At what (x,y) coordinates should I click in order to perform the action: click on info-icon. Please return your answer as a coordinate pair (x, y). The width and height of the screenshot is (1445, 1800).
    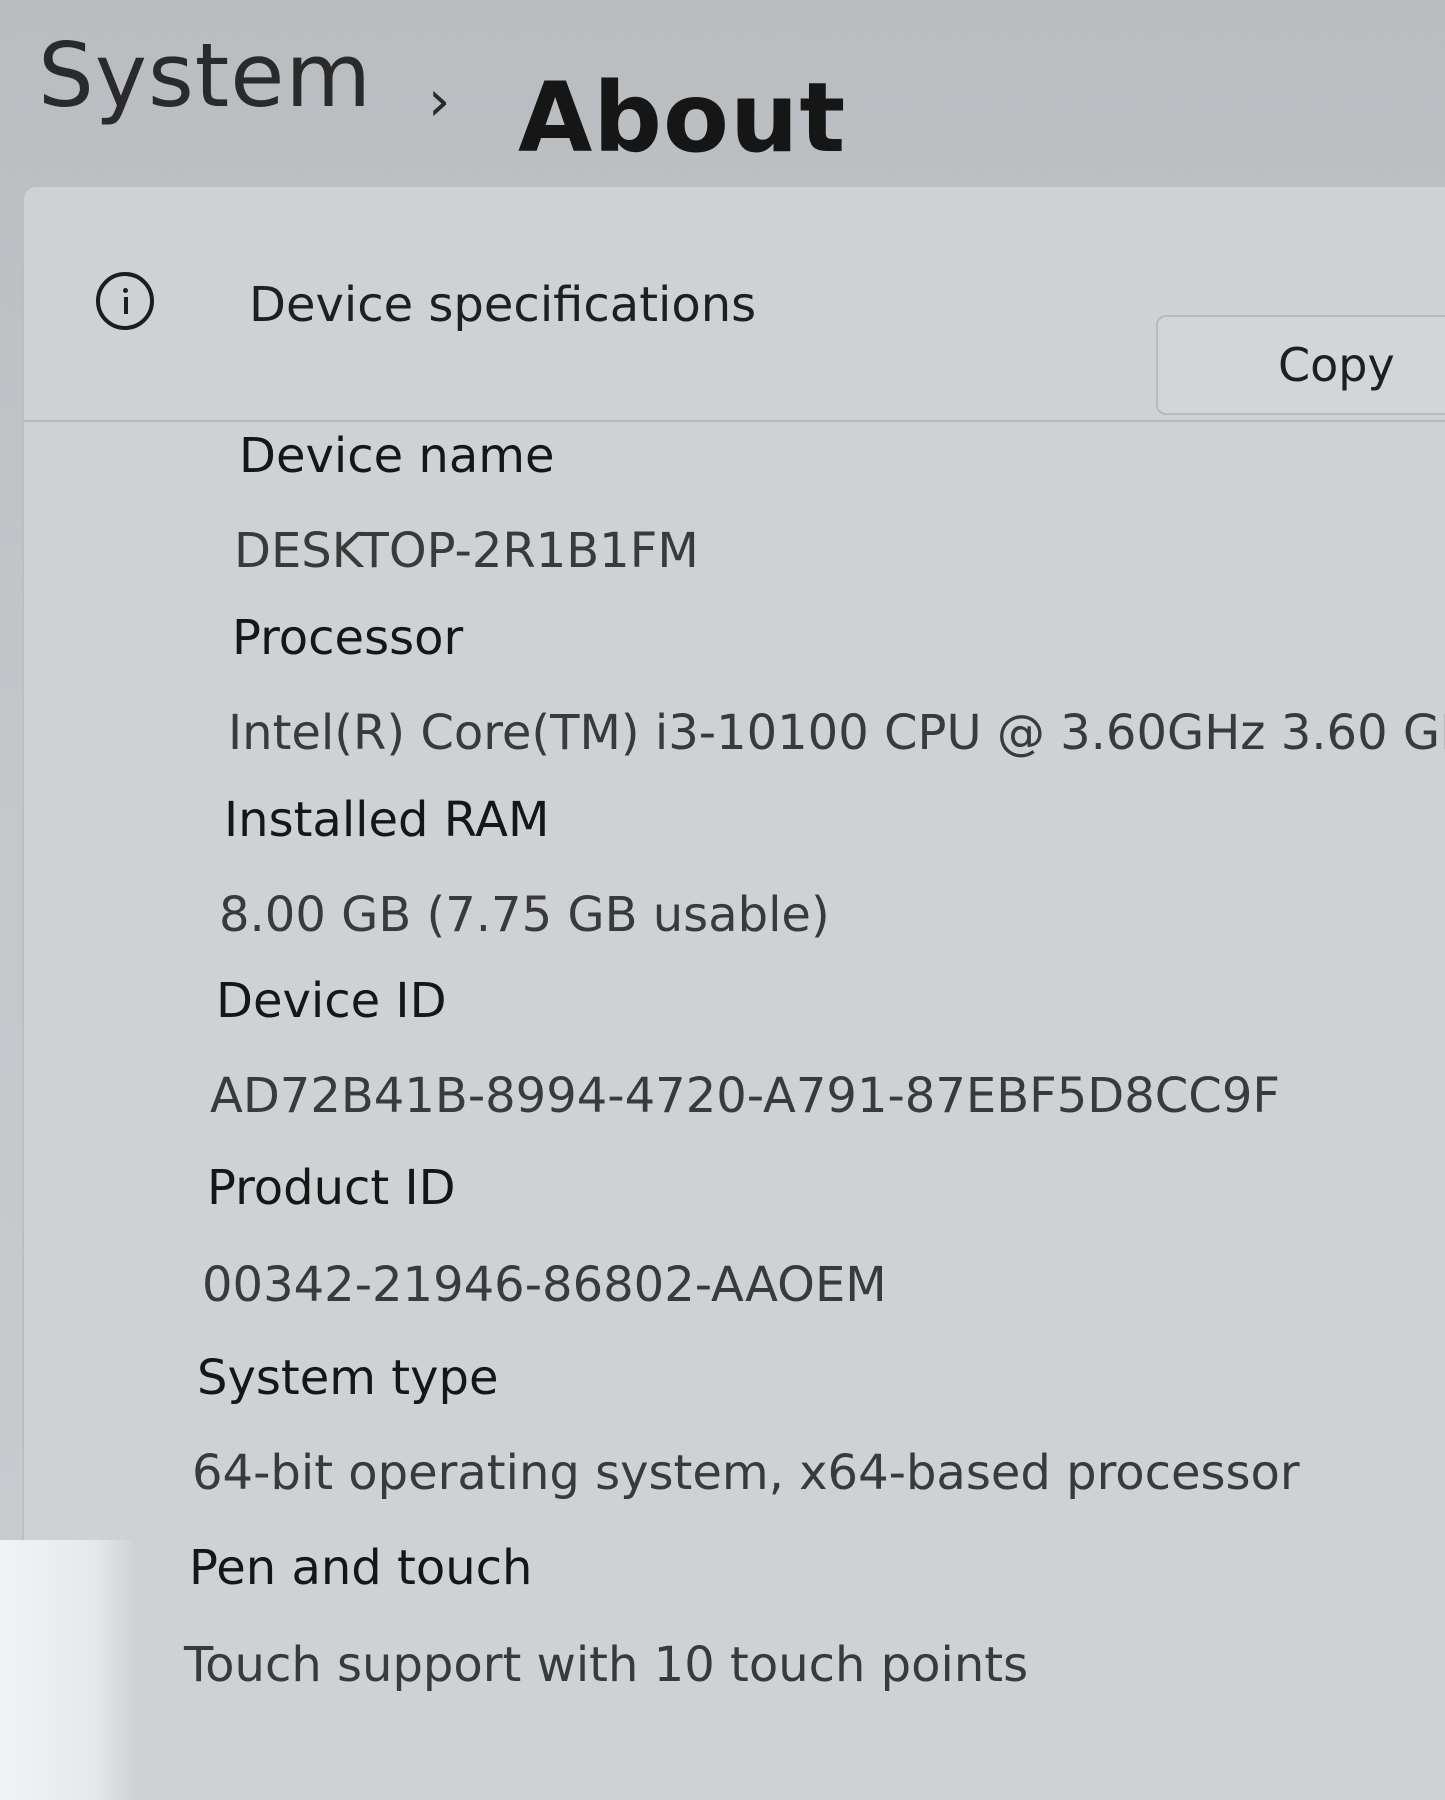
    Looking at the image, I should click on (125, 301).